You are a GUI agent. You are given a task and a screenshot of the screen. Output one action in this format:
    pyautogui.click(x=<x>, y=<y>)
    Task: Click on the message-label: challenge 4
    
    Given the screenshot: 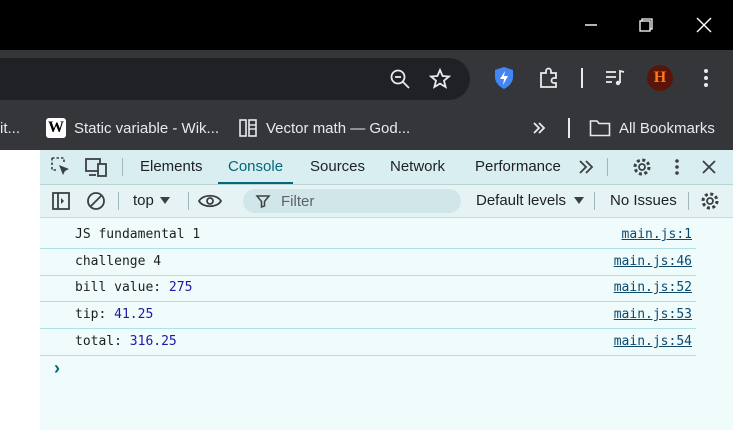 What is the action you would take?
    pyautogui.click(x=118, y=261)
    